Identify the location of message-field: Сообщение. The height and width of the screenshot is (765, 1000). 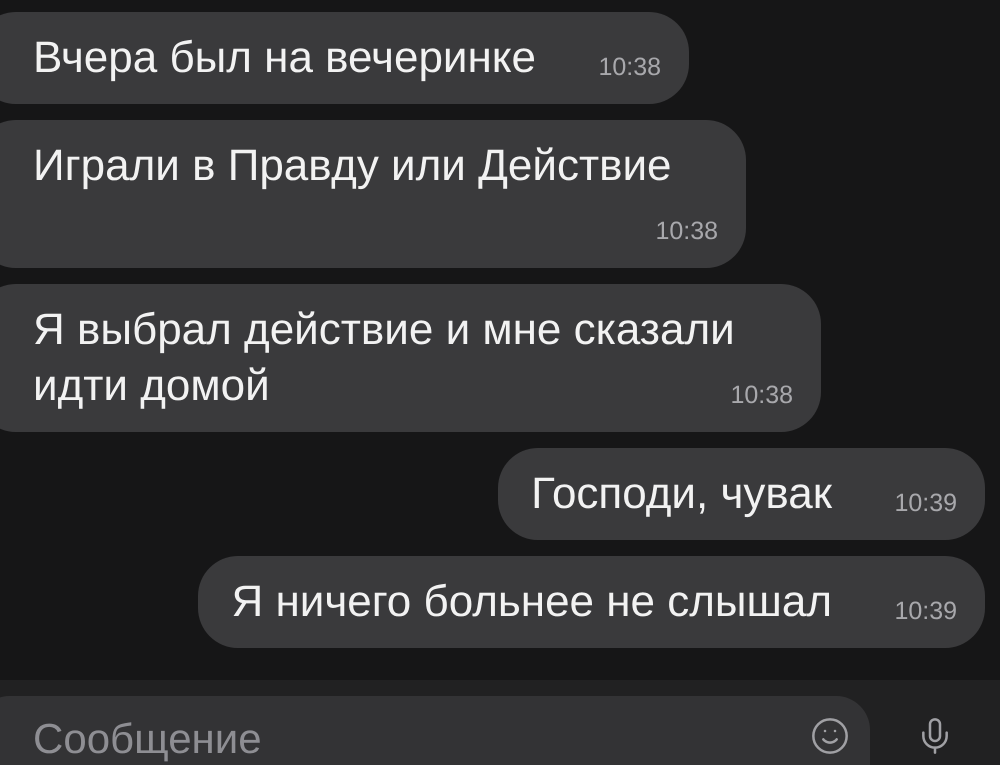
(435, 730).